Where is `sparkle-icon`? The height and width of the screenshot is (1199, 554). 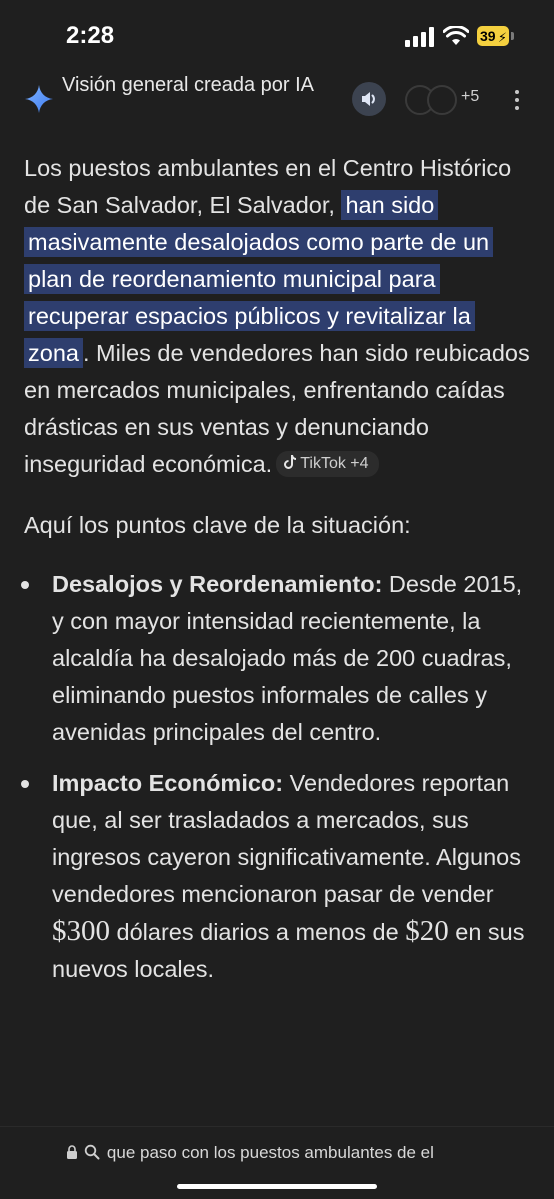
sparkle-icon is located at coordinates (39, 99).